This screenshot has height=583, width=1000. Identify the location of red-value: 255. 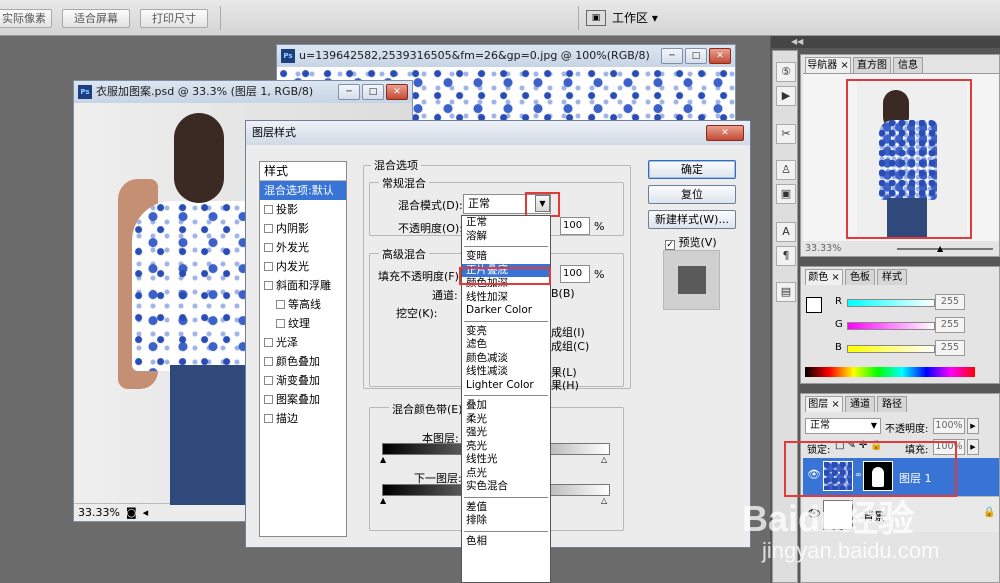
(950, 302).